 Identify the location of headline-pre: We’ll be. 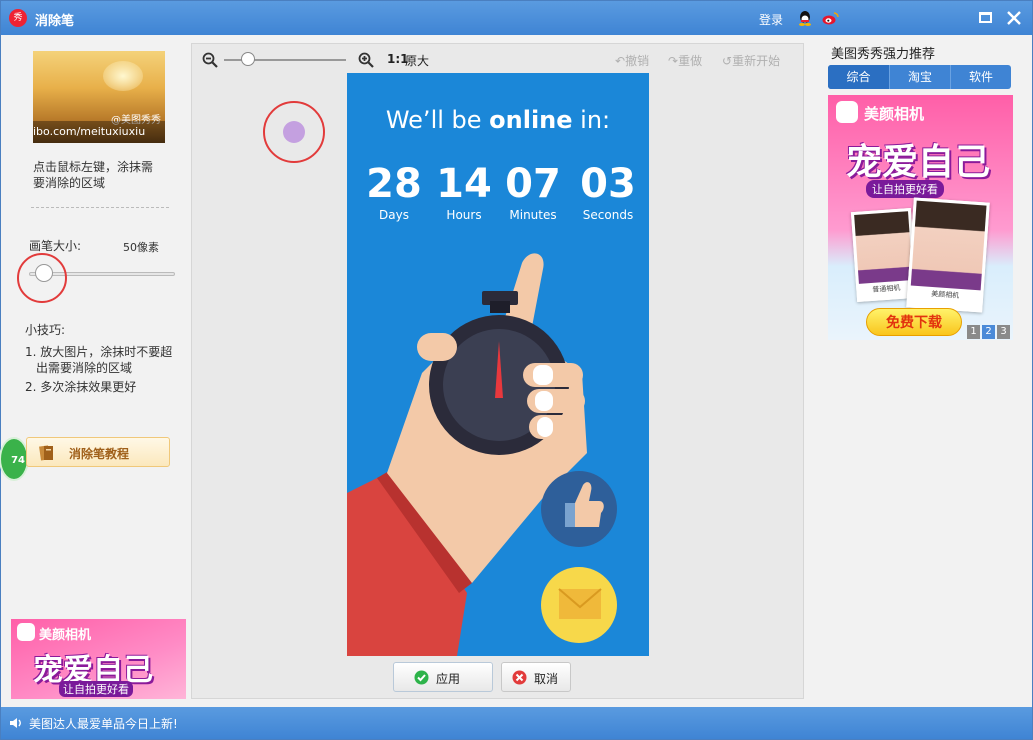
(437, 120).